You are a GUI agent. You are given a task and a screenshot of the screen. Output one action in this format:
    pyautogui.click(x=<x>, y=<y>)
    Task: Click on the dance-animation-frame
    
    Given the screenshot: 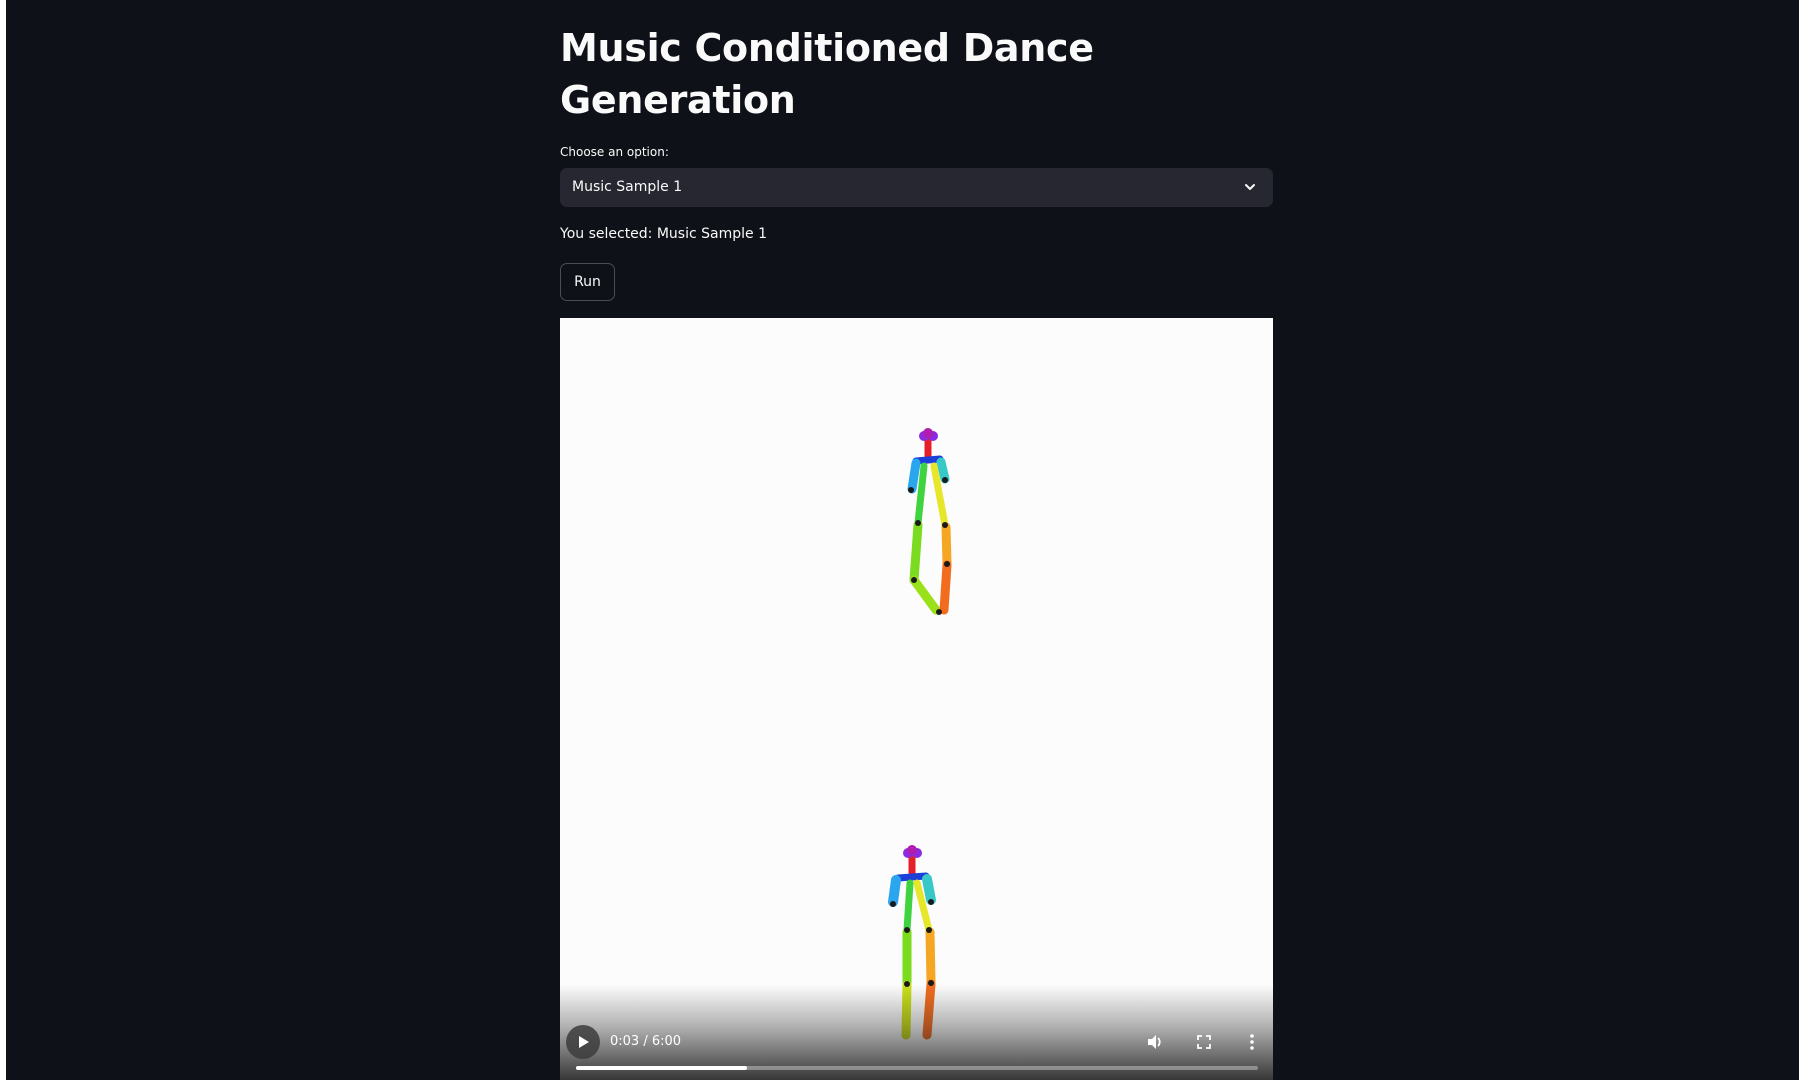 What is the action you would take?
    pyautogui.click(x=920, y=734)
    